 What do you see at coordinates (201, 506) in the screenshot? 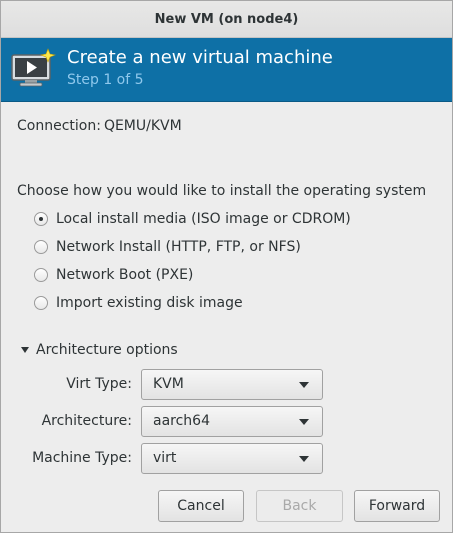
I see `cancel-button: Cancel` at bounding box center [201, 506].